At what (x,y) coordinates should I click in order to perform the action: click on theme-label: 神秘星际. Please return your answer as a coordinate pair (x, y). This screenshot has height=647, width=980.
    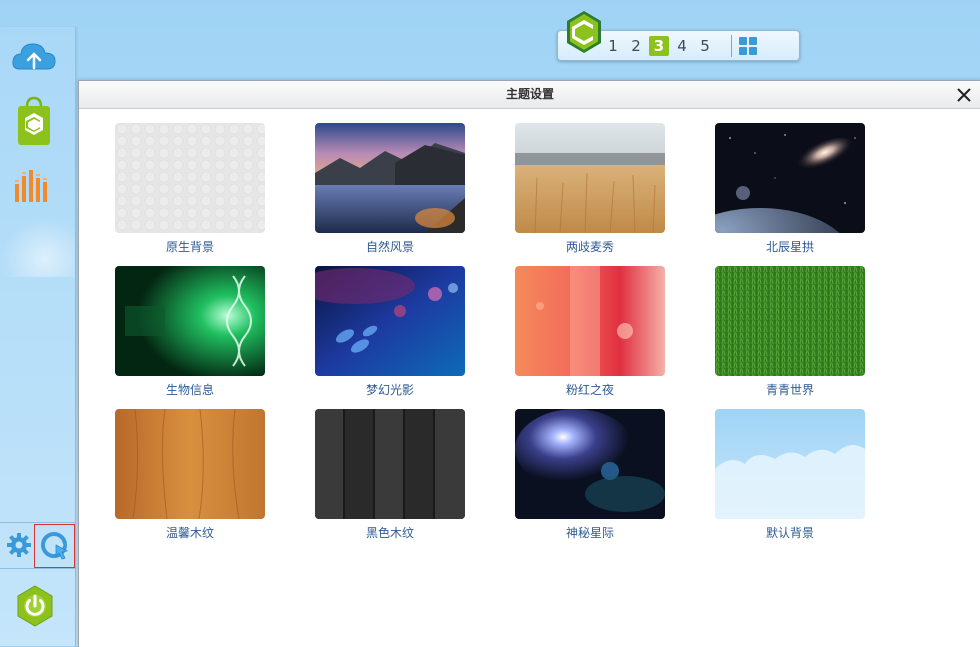
    Looking at the image, I should click on (589, 533).